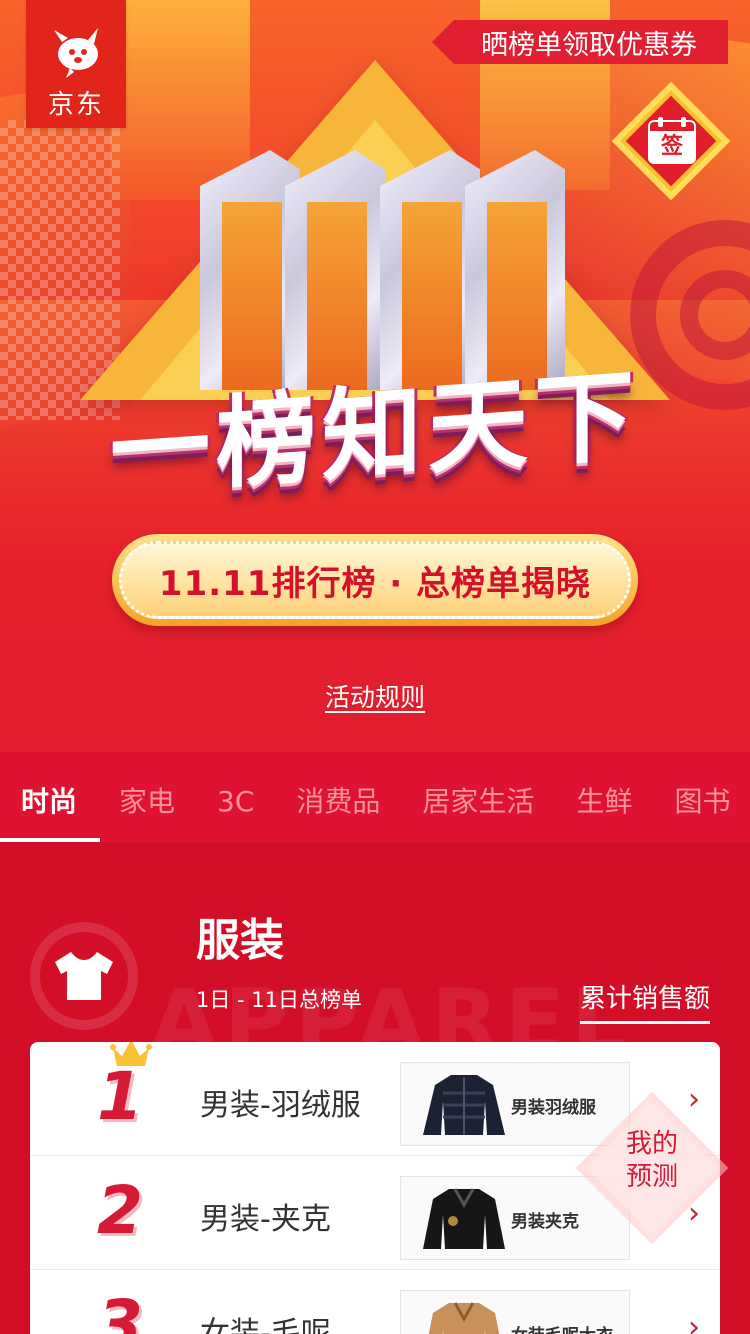 The image size is (750, 1334). Describe the element at coordinates (464, 1218) in the screenshot. I see `leather-jacket-image` at that location.